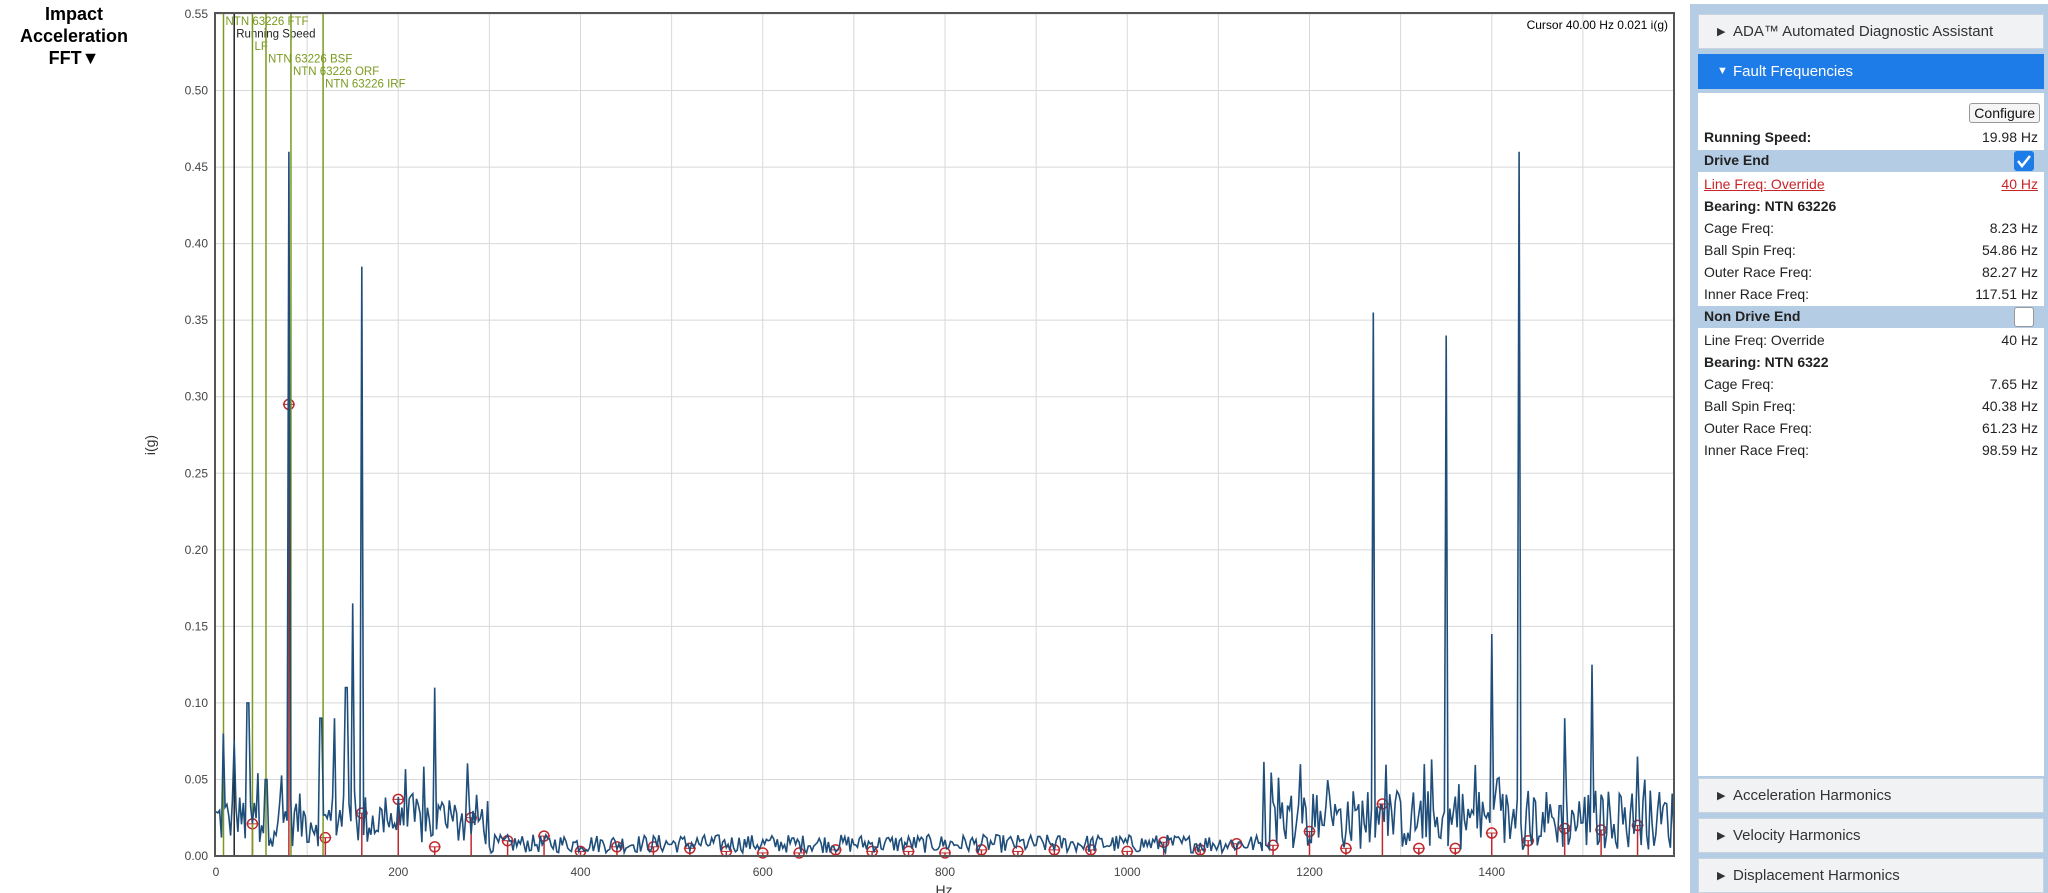 The height and width of the screenshot is (893, 2048). I want to click on non-drive-end-checkbox, so click(2024, 317).